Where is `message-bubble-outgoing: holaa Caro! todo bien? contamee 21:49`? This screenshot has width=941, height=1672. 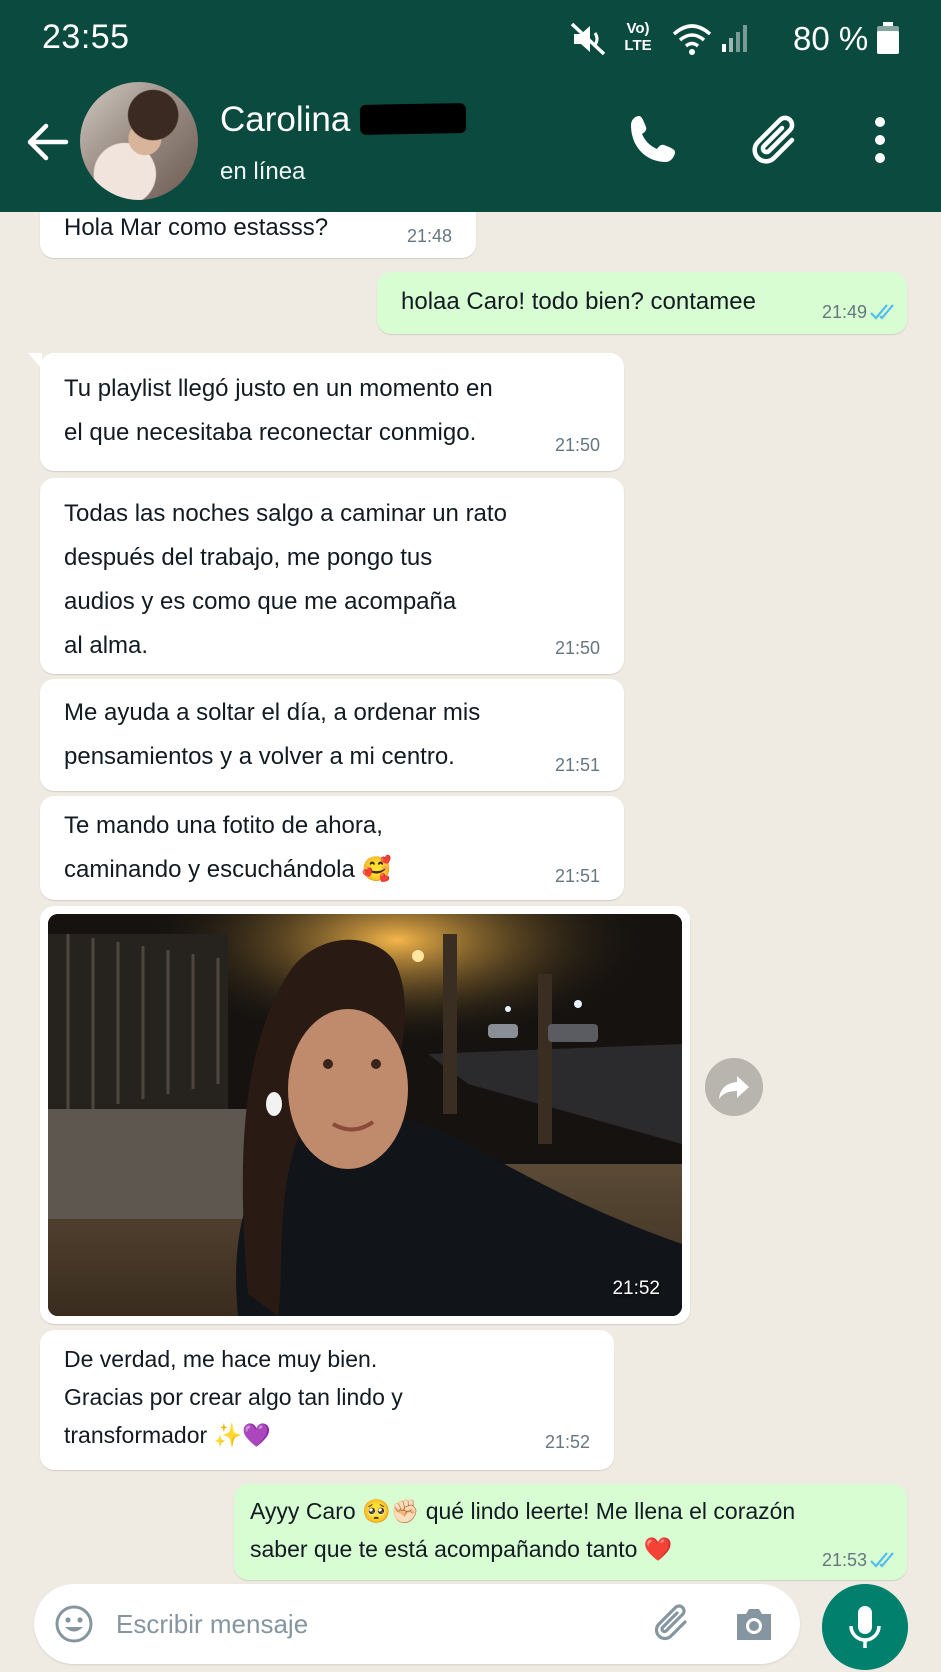 message-bubble-outgoing: holaa Caro! todo bien? contamee 21:49 is located at coordinates (642, 303).